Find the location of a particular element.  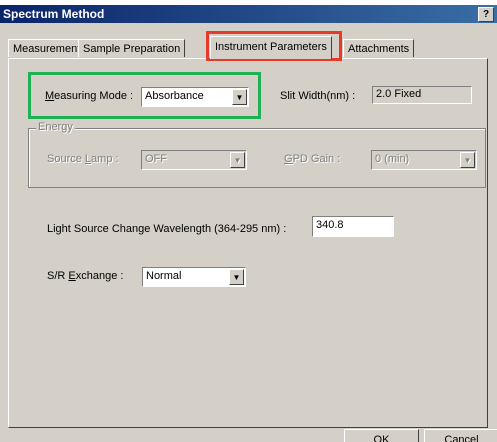

measuring-mode-select: Absorbance ▼ is located at coordinates (195, 97).